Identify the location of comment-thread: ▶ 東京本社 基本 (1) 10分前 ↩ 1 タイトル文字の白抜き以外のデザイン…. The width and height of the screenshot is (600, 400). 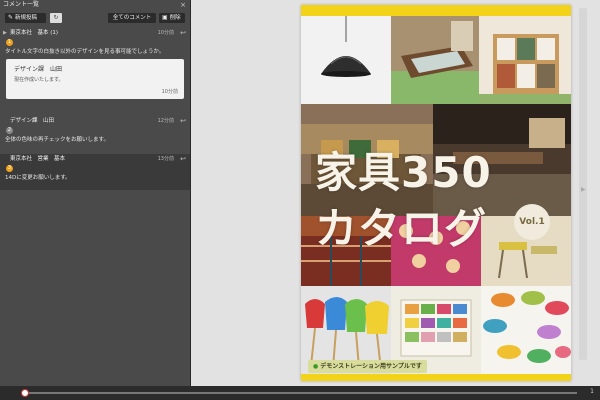
(95, 65).